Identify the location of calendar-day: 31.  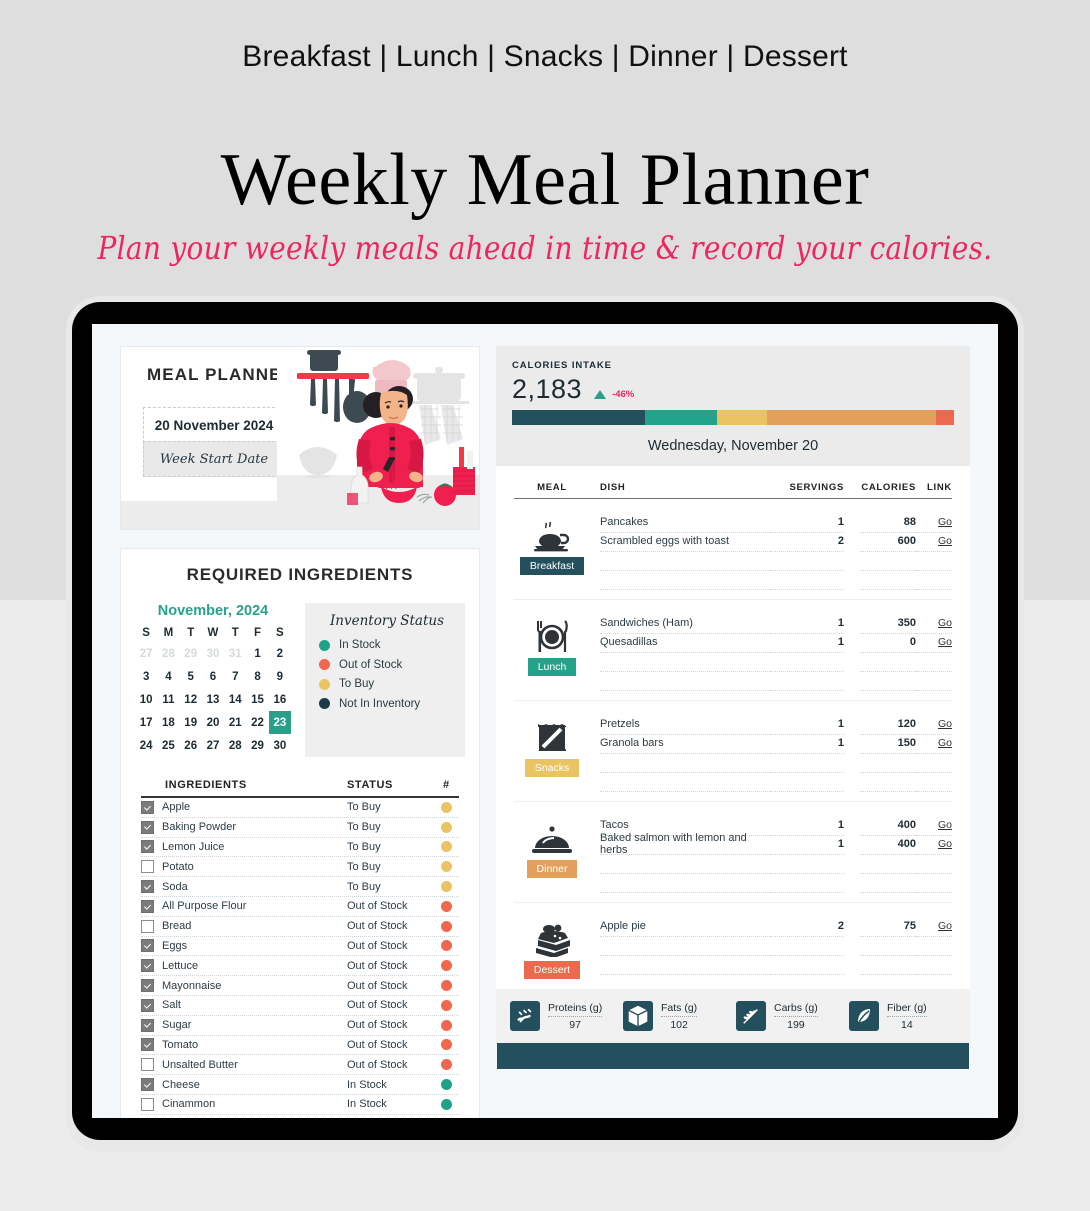
(235, 653).